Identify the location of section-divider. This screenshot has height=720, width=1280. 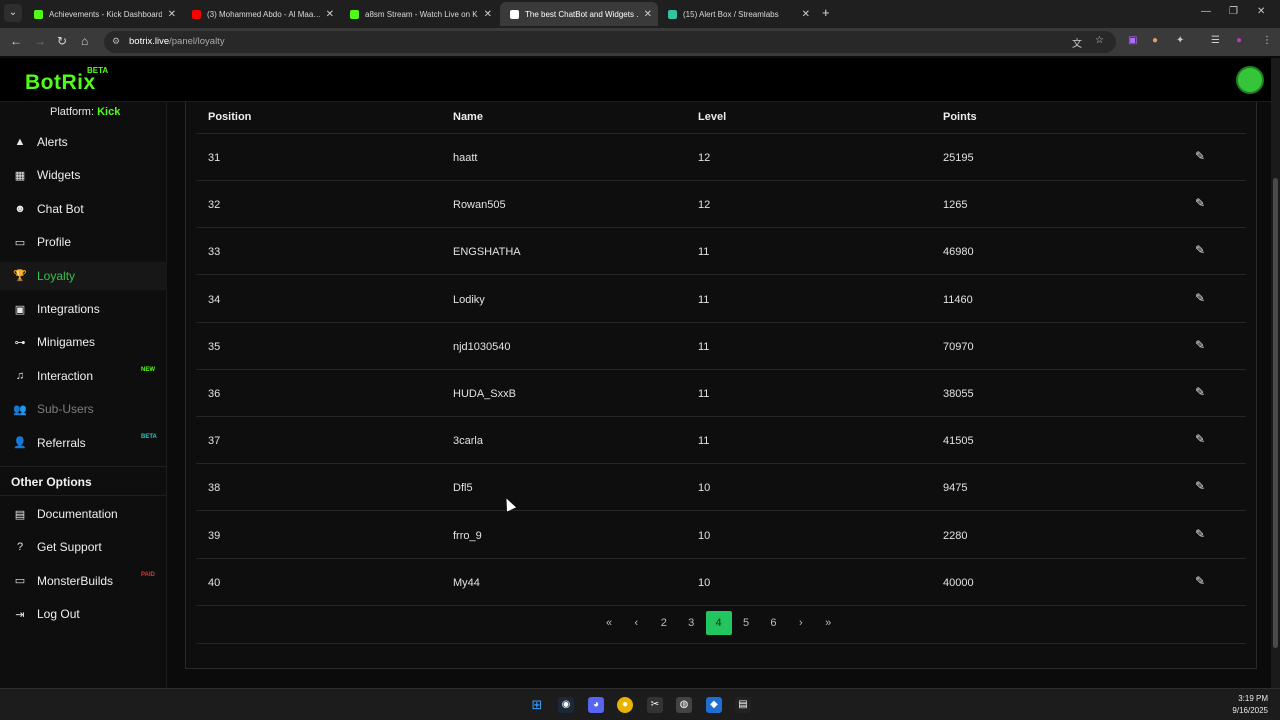
(83, 466).